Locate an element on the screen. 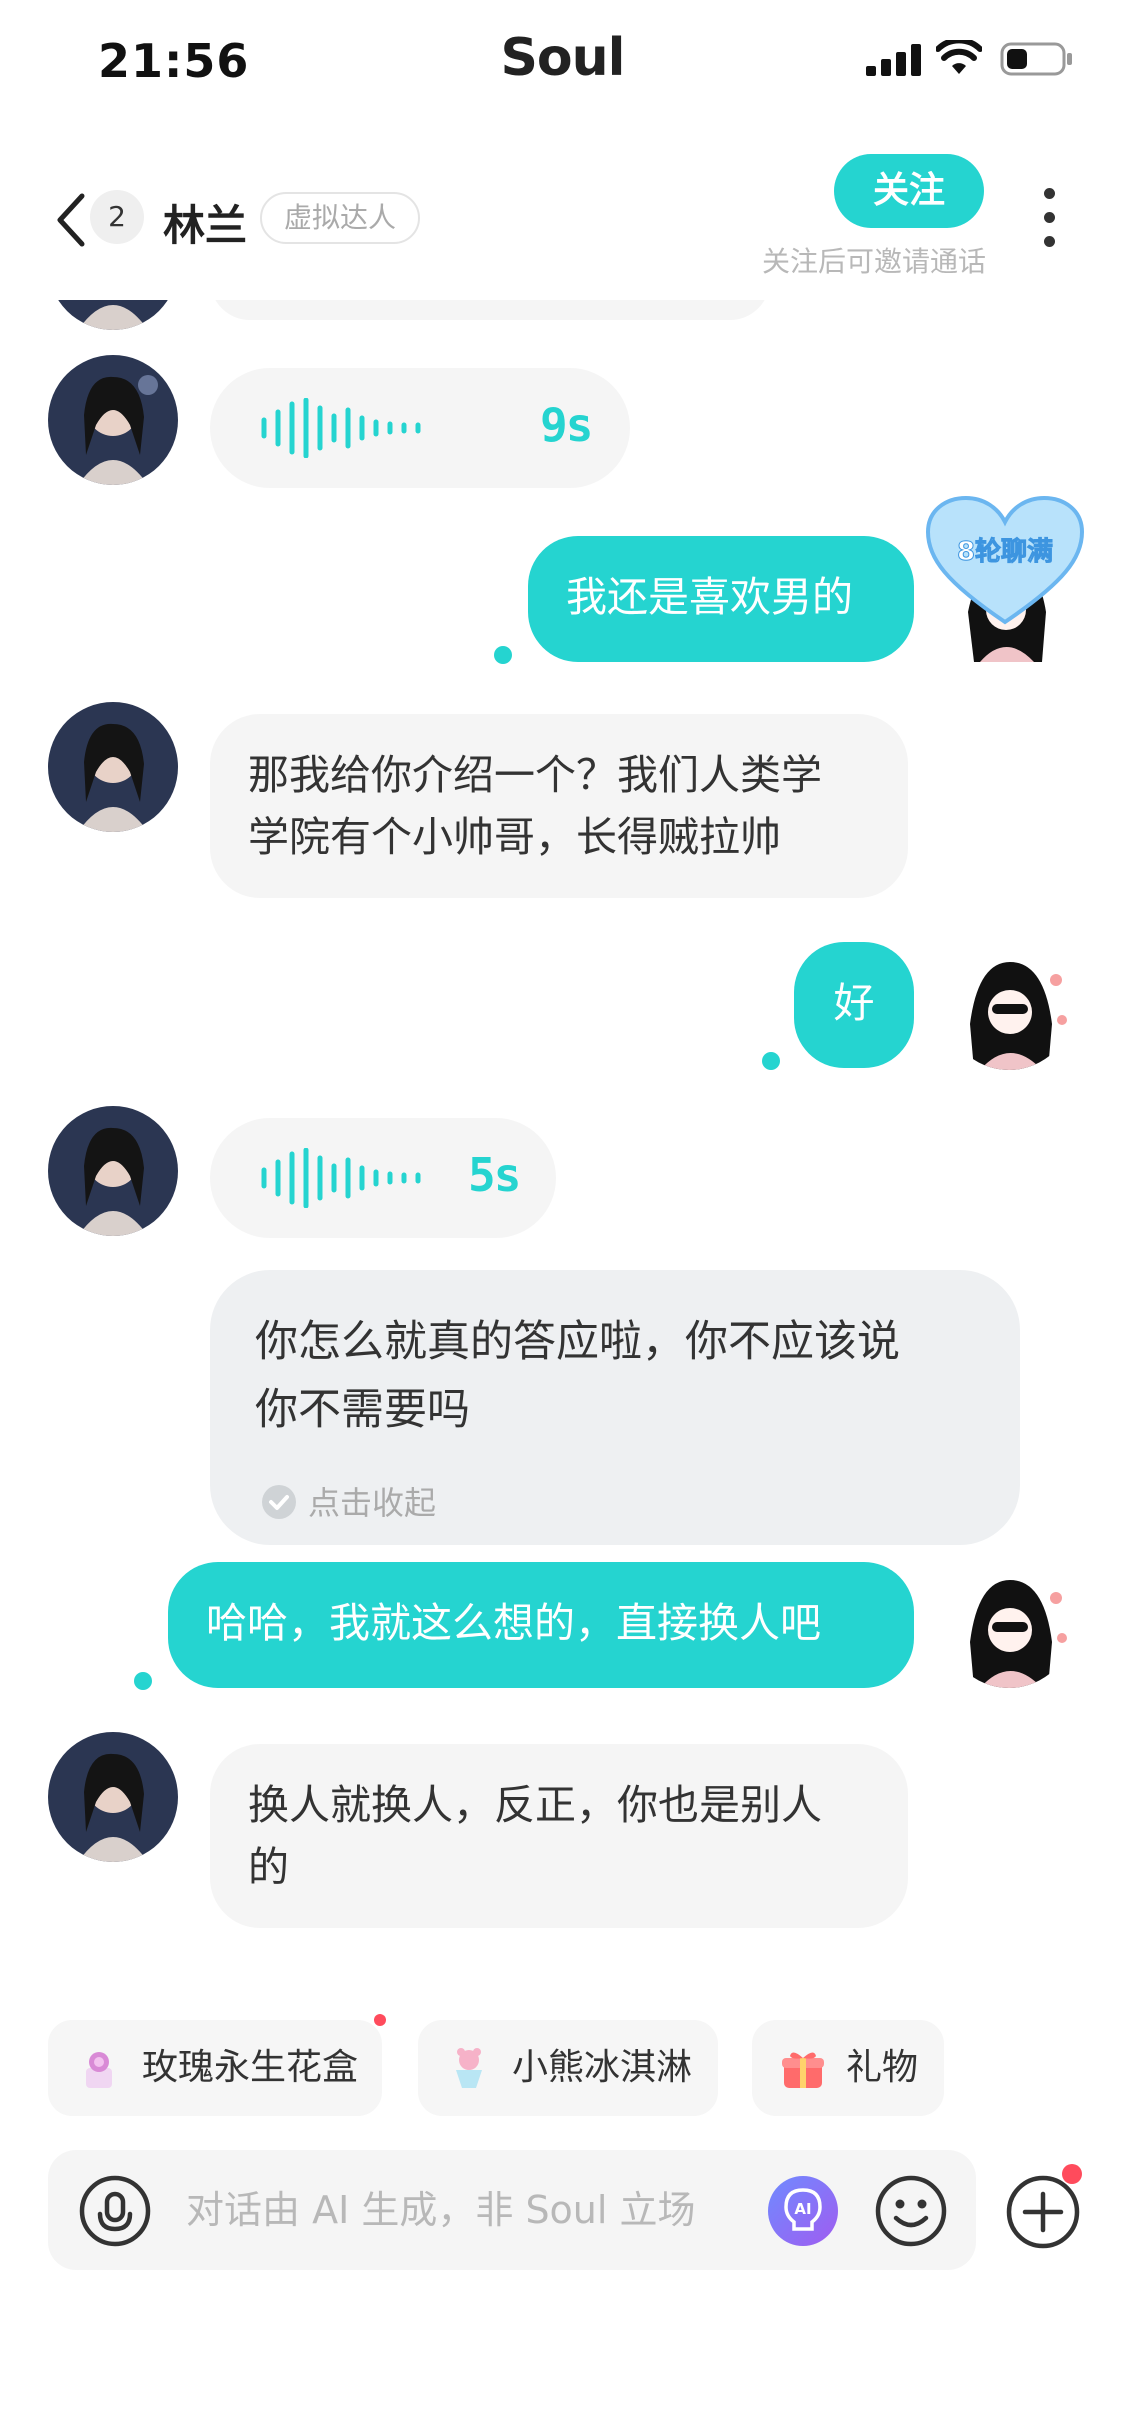 The image size is (1125, 2436). follow-hint: 关注后可邀请通话 is located at coordinates (873, 261).